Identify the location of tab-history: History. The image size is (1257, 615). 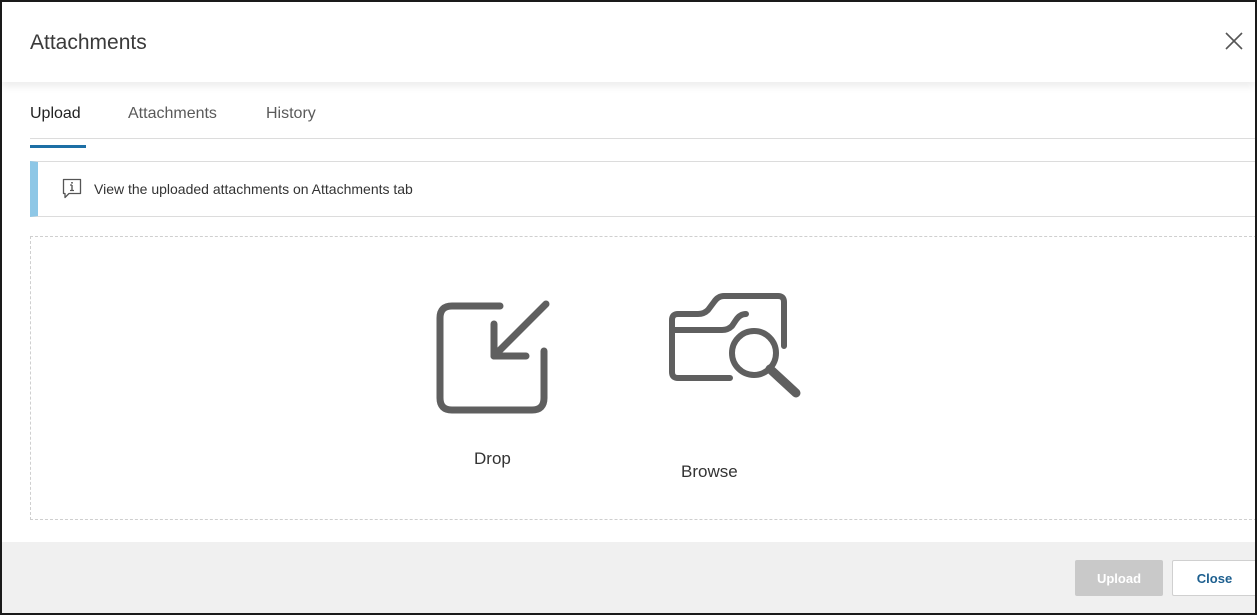
(291, 114).